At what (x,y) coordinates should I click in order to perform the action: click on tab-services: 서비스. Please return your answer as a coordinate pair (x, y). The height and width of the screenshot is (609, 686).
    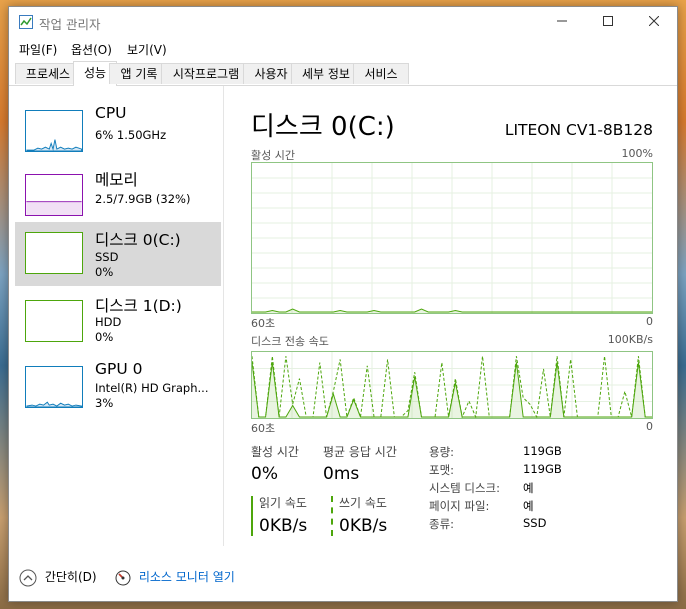
    Looking at the image, I should click on (381, 73).